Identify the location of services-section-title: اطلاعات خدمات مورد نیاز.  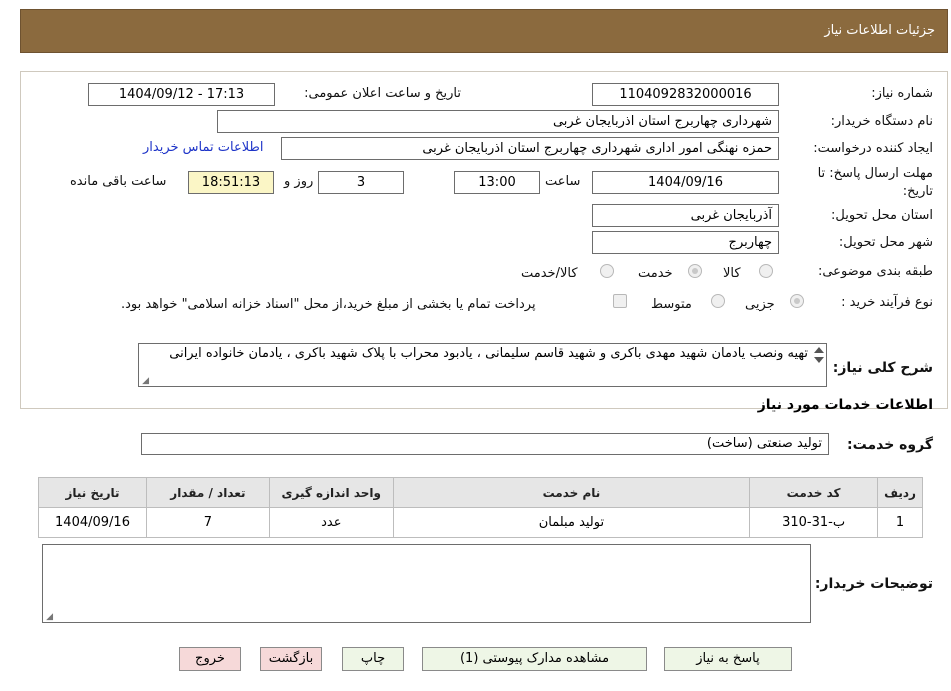
(845, 405).